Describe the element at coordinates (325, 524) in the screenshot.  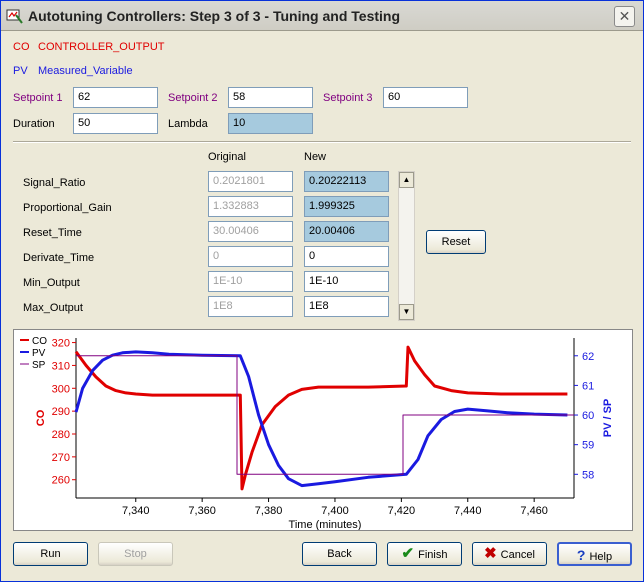
I see `x-axis-label: Time (minutes)` at that location.